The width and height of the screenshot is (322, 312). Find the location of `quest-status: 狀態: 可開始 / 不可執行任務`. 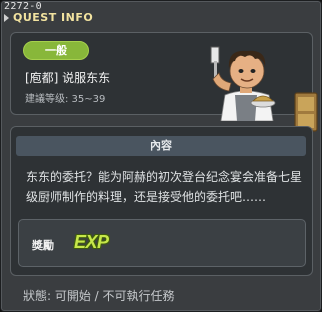

quest-status: 狀態: 可開始 / 不可執行任務 is located at coordinates (99, 296).